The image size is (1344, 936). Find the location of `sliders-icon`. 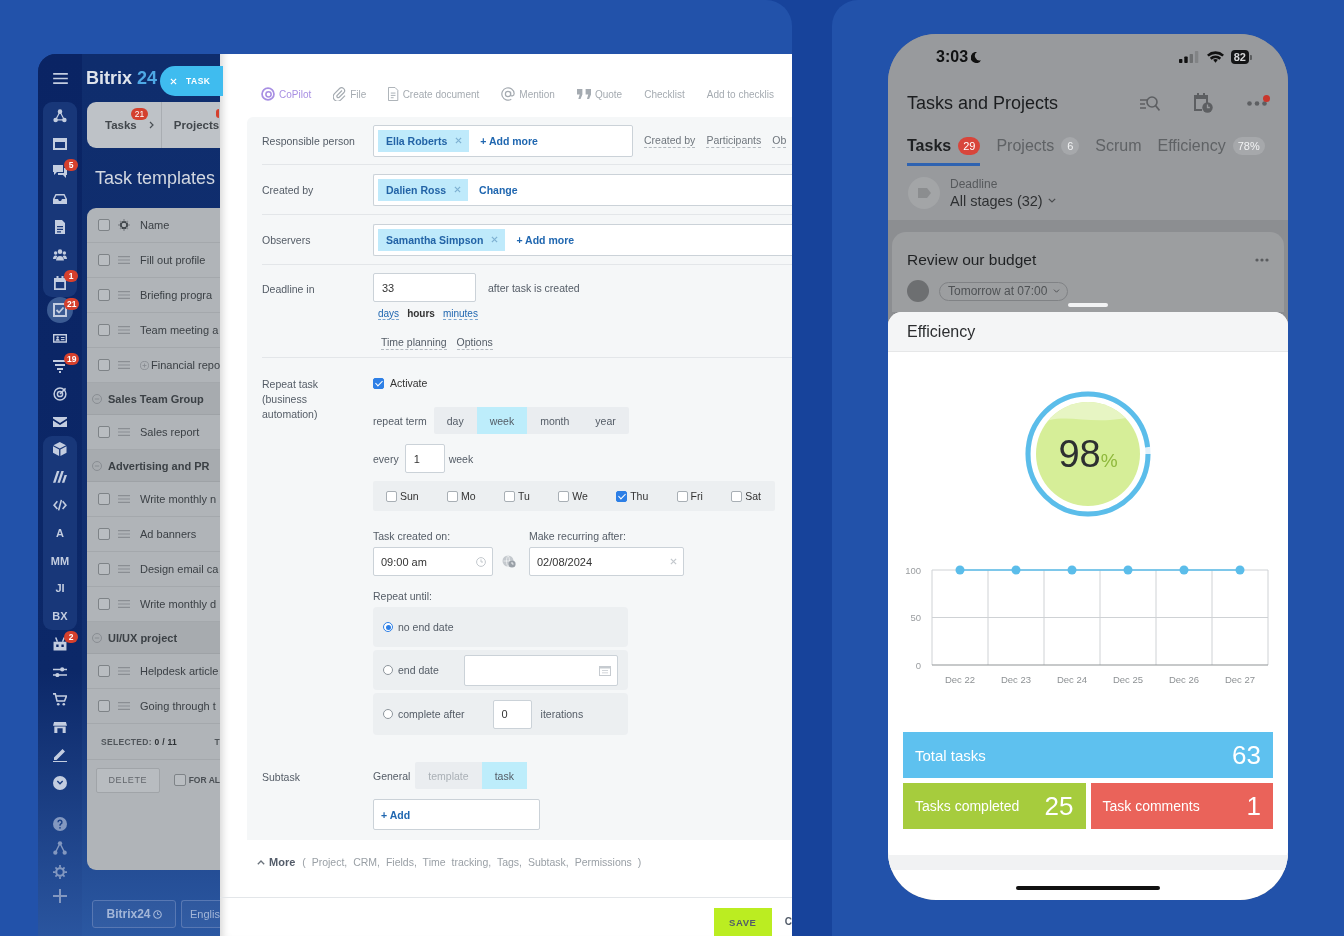

sliders-icon is located at coordinates (60, 672).